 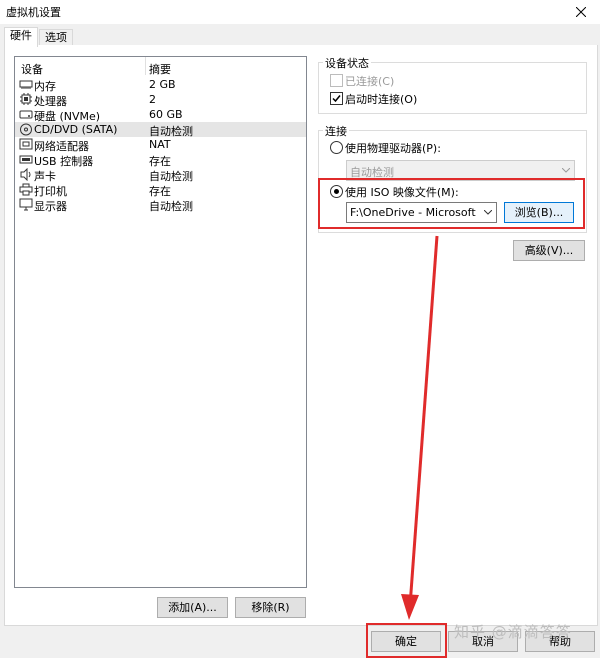 I want to click on cd-icon, so click(x=26, y=129).